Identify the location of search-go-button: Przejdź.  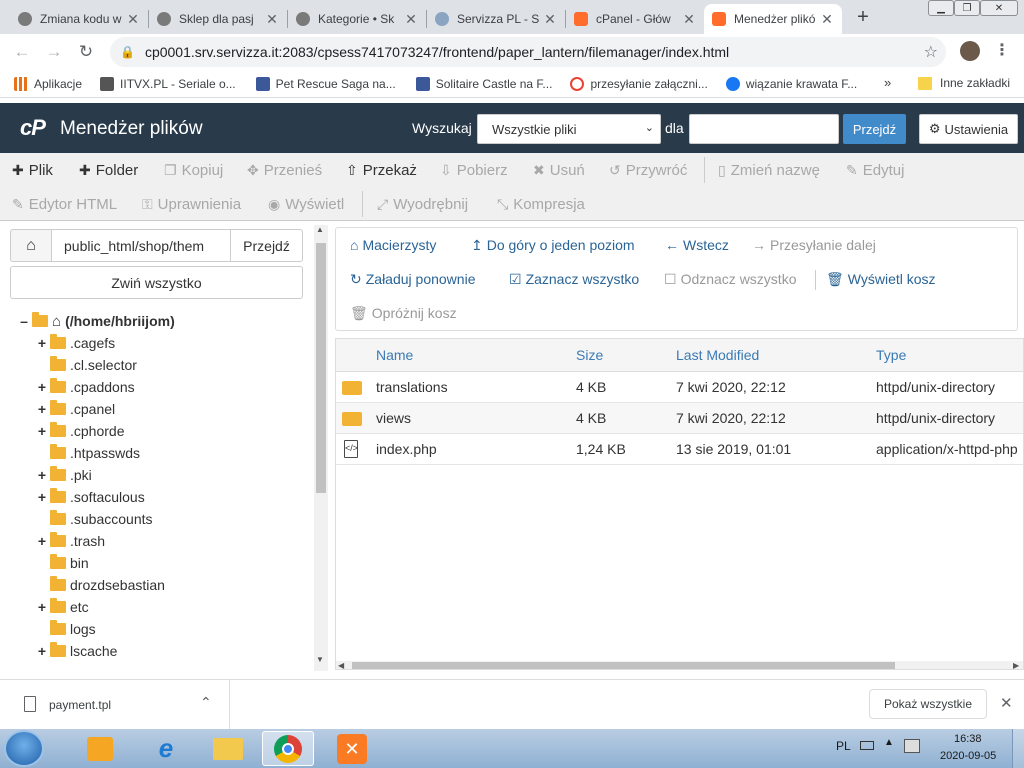
(874, 129).